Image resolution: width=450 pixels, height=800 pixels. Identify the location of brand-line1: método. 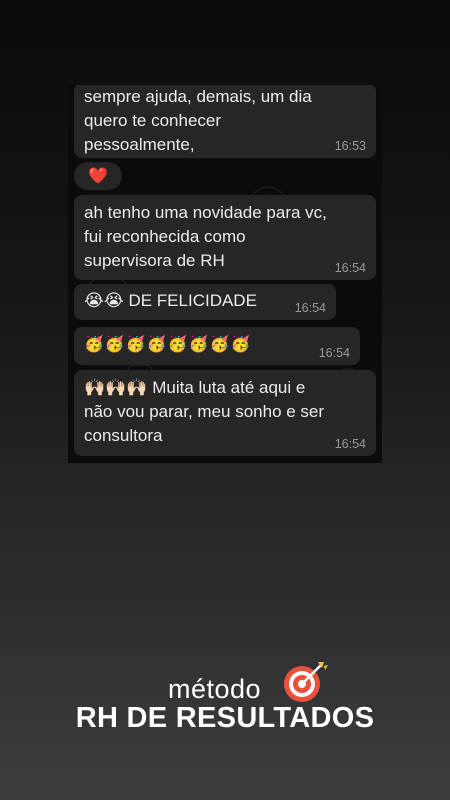
(215, 689).